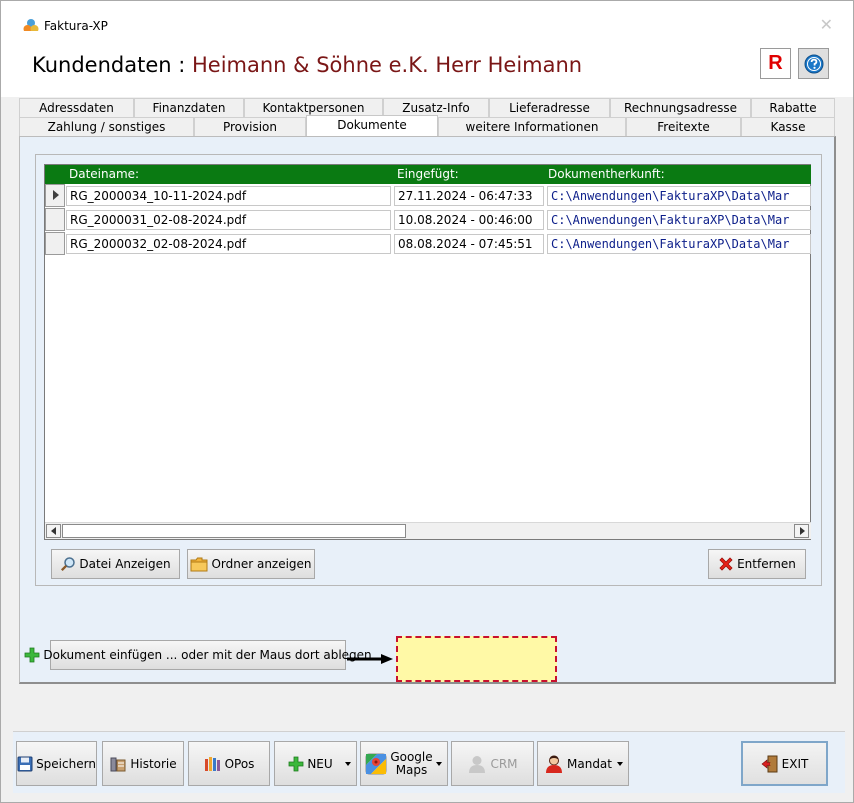 Image resolution: width=854 pixels, height=803 pixels. Describe the element at coordinates (239, 763) in the screenshot. I see `opos-label: OPos` at that location.